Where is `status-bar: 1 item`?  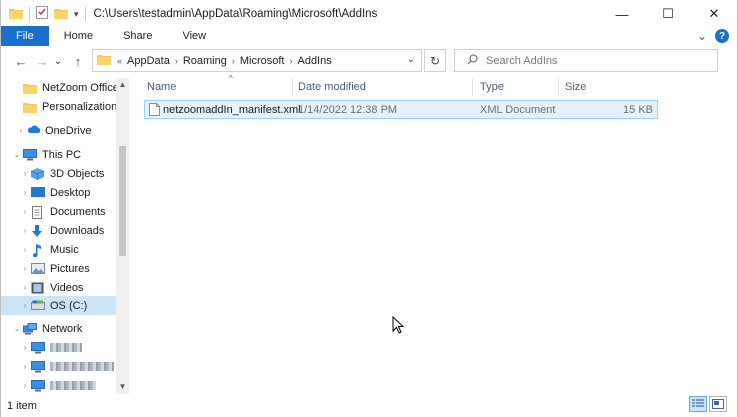
status-bar: 1 item is located at coordinates (369, 405).